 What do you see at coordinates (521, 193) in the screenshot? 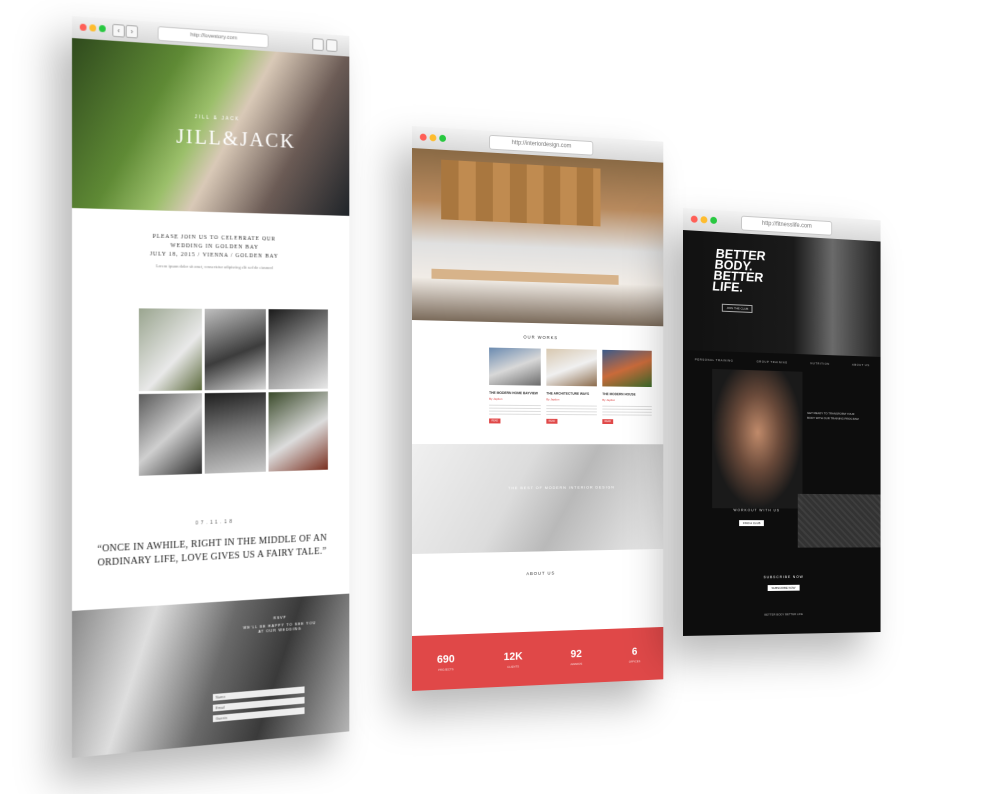
I see `wood-cabinets` at bounding box center [521, 193].